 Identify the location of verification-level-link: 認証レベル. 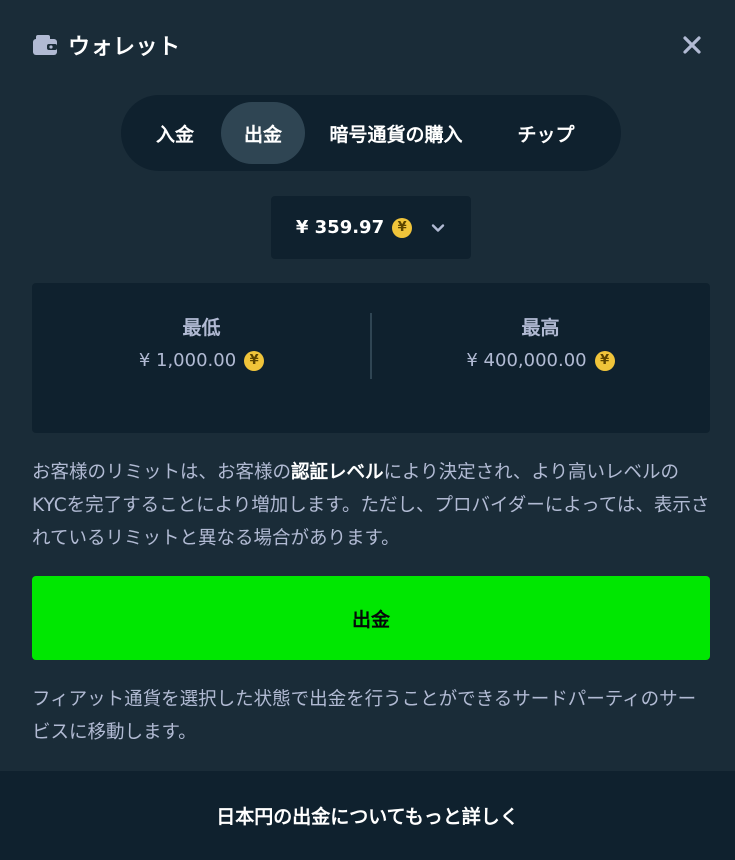
(337, 472).